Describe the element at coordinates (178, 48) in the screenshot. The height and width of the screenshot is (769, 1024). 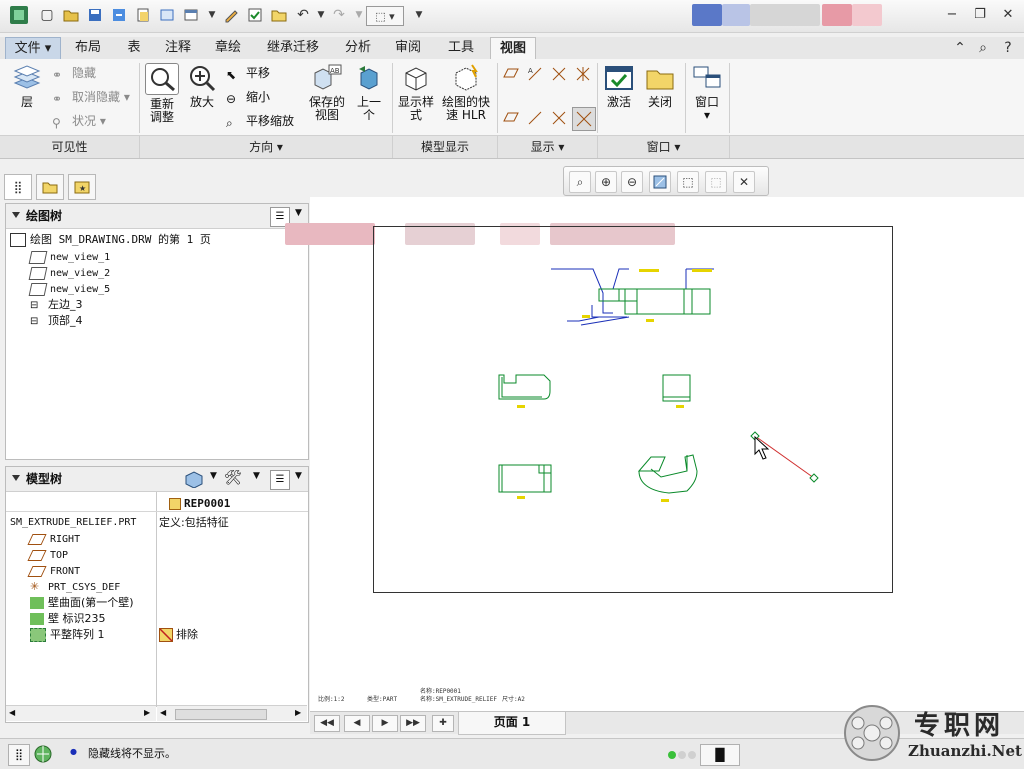
I see `tab-annotate: 注释` at that location.